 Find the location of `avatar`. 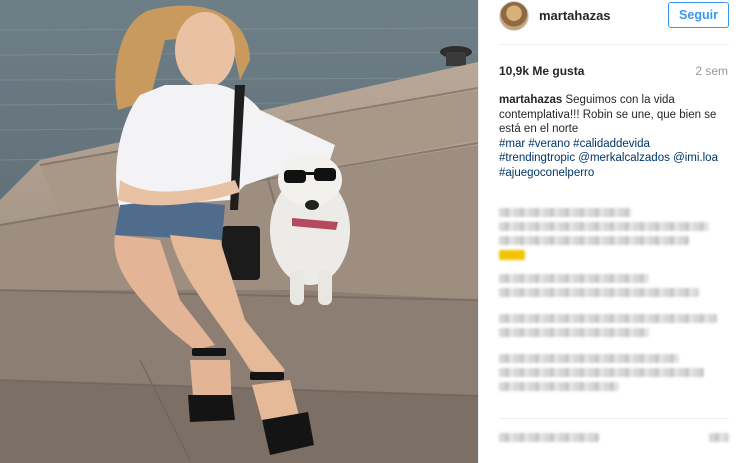

avatar is located at coordinates (514, 16).